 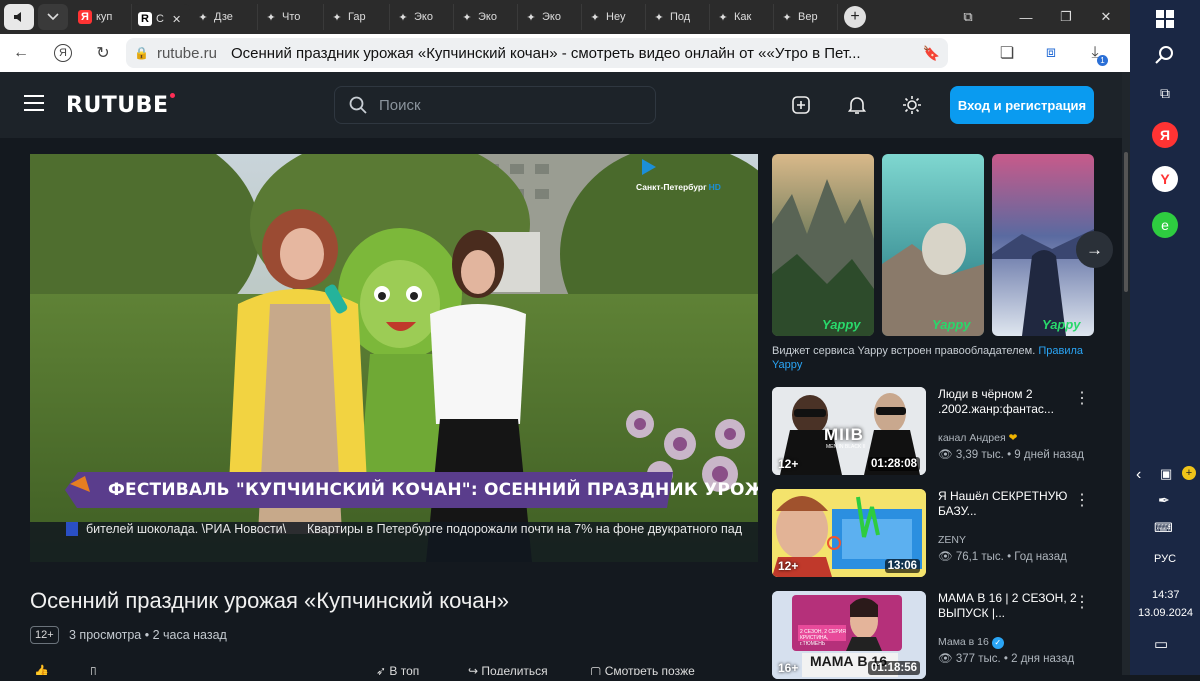 I want to click on search-icon, so click(x=1164, y=55).